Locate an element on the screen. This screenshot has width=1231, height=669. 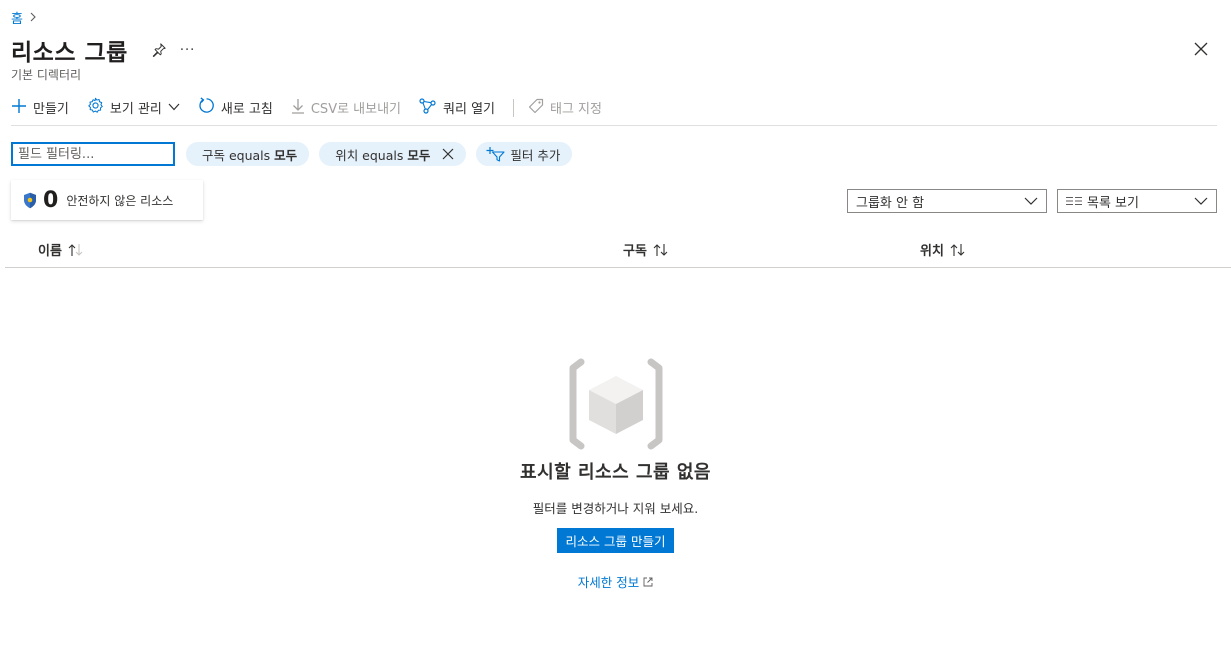
refresh-label: 새로 고침 is located at coordinates (246, 109).